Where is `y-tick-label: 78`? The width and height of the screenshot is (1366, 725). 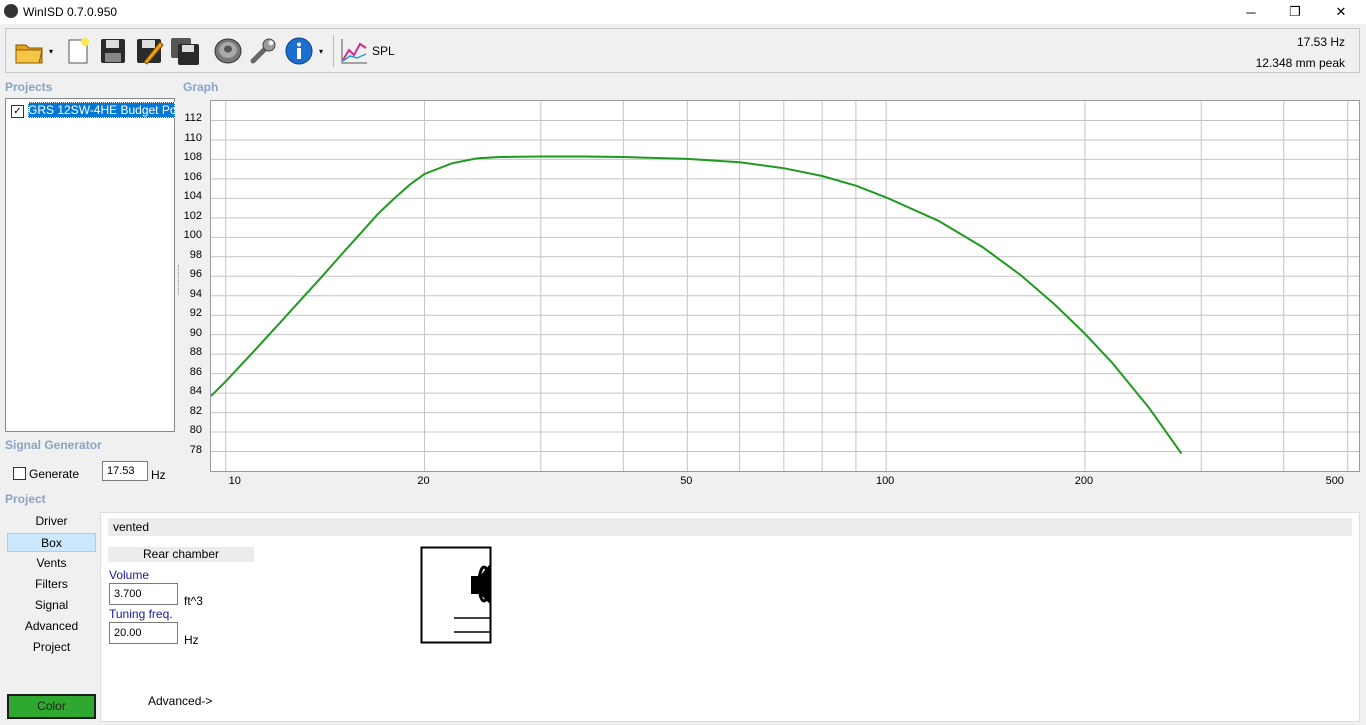
y-tick-label: 78 is located at coordinates (195, 449).